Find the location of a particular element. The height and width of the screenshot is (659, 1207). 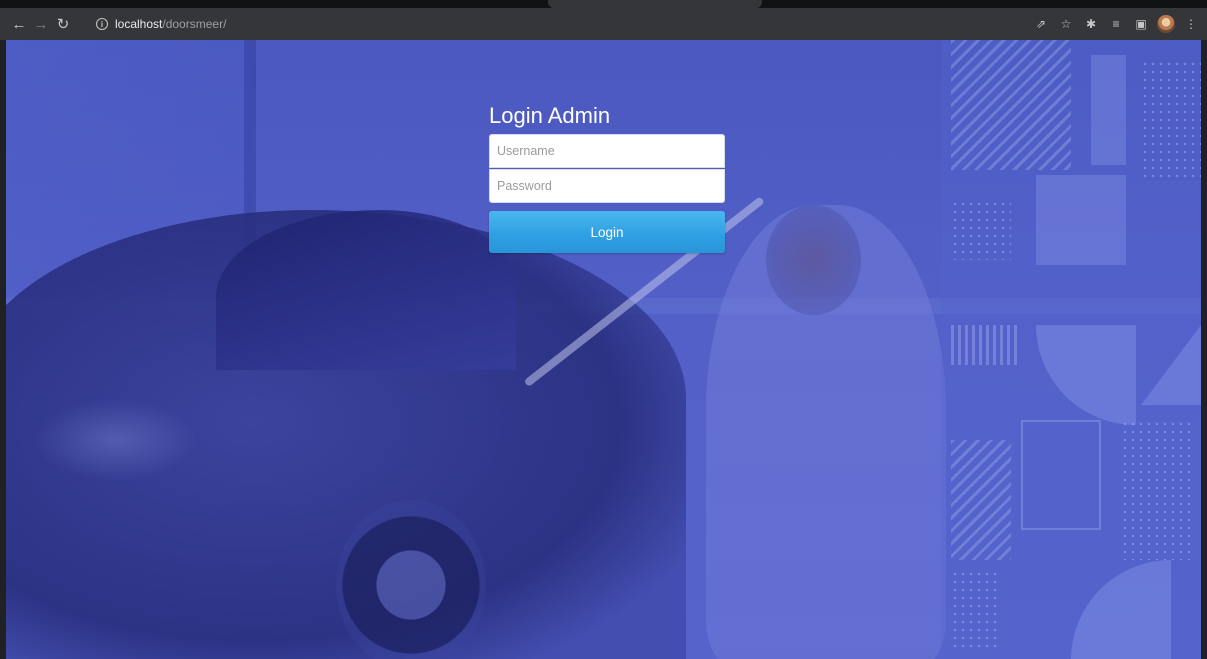

url-host: localhost is located at coordinates (139, 24).